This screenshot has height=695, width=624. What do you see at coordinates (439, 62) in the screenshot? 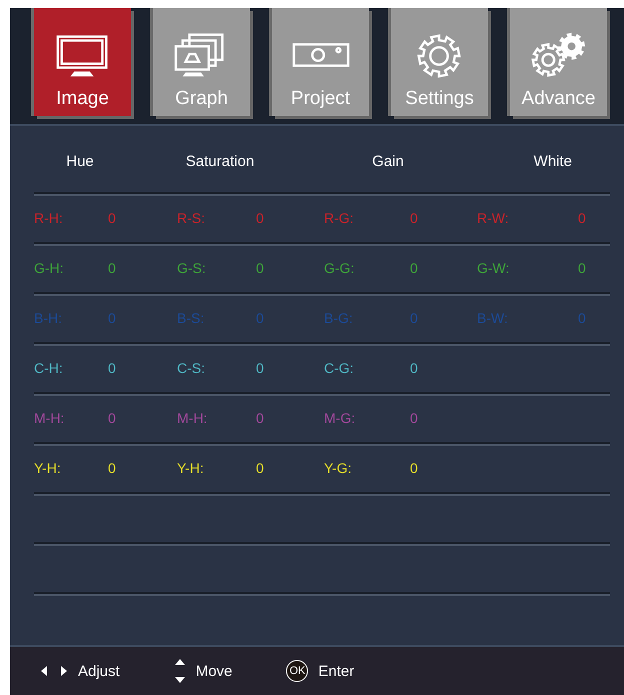
I see `tab: Settings` at bounding box center [439, 62].